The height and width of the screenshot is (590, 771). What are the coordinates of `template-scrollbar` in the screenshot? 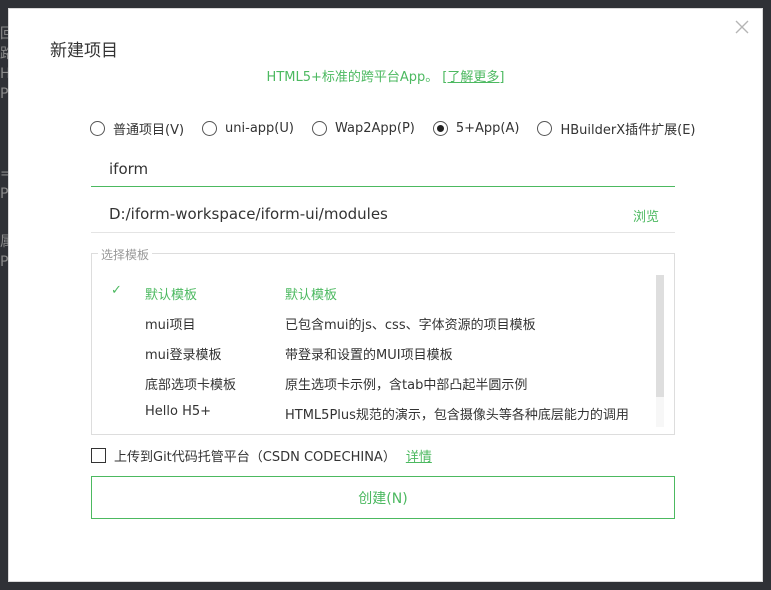 It's located at (660, 351).